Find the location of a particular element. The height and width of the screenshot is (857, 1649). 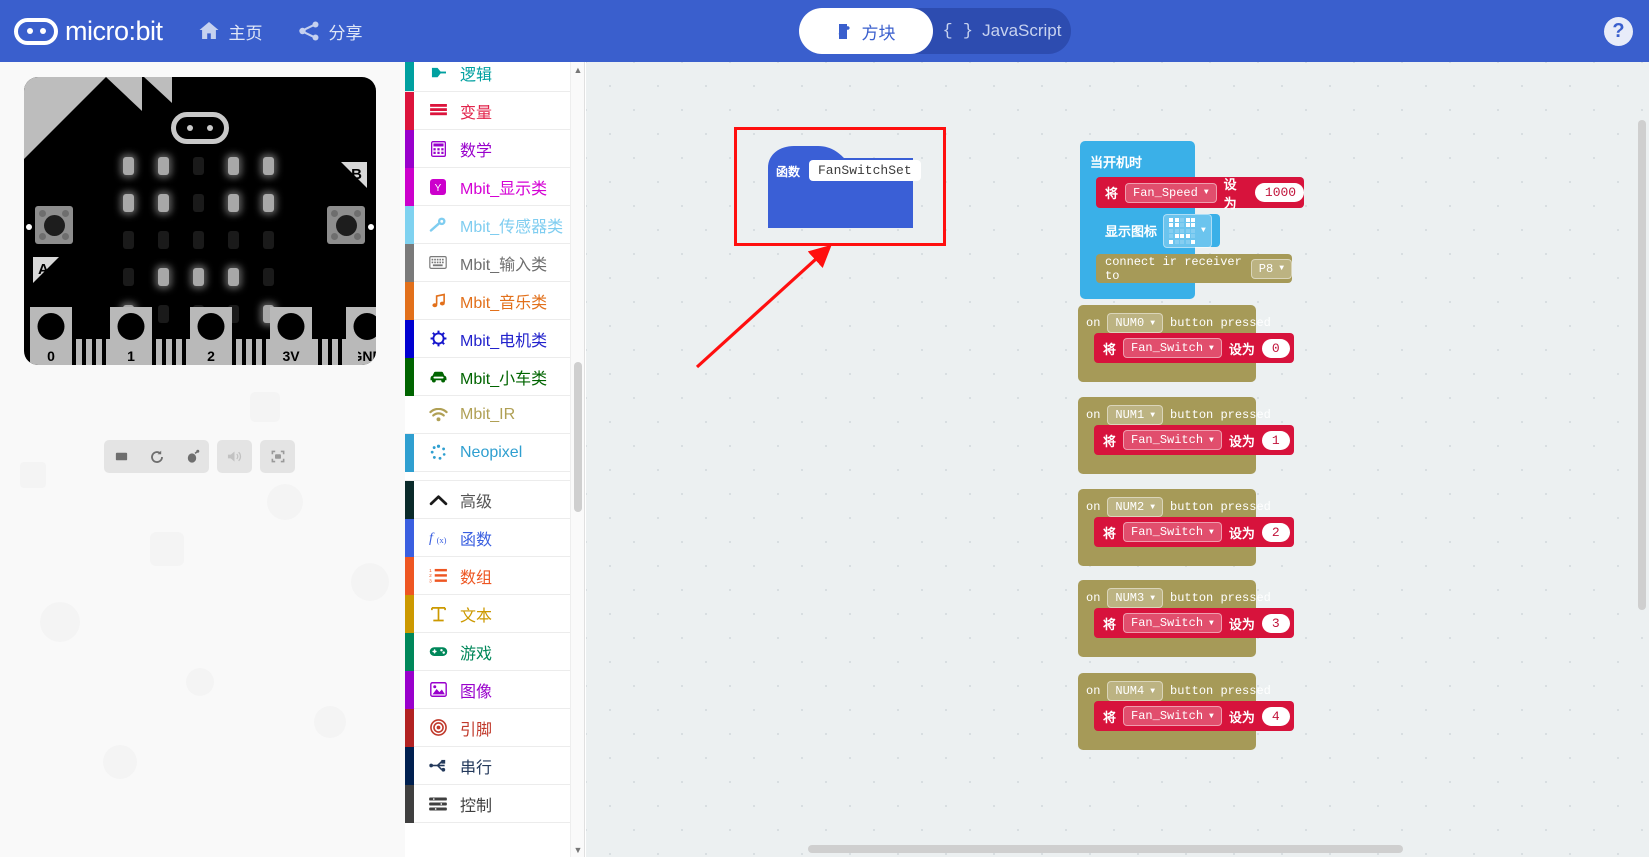

chevron-down-icon: ▼ is located at coordinates (1281, 268).